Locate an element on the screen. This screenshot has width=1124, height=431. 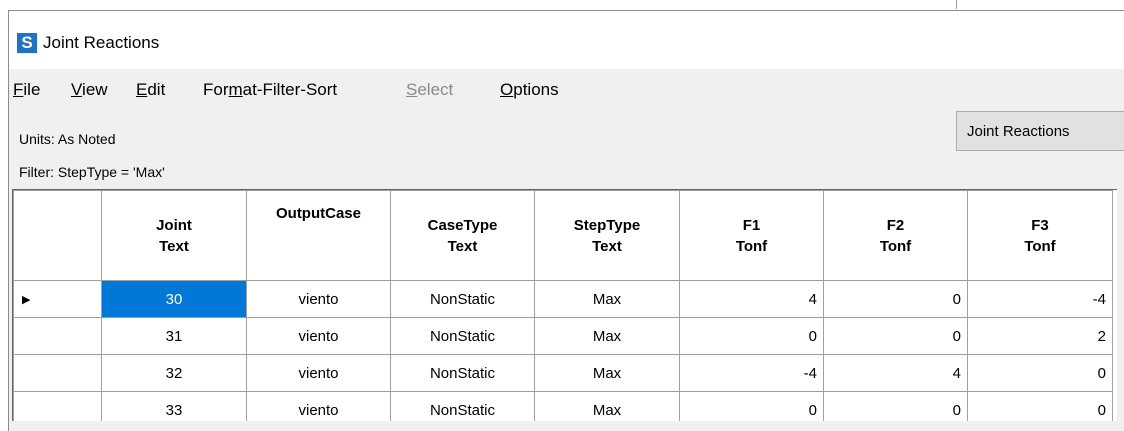
row-selector-header is located at coordinates (57, 235).